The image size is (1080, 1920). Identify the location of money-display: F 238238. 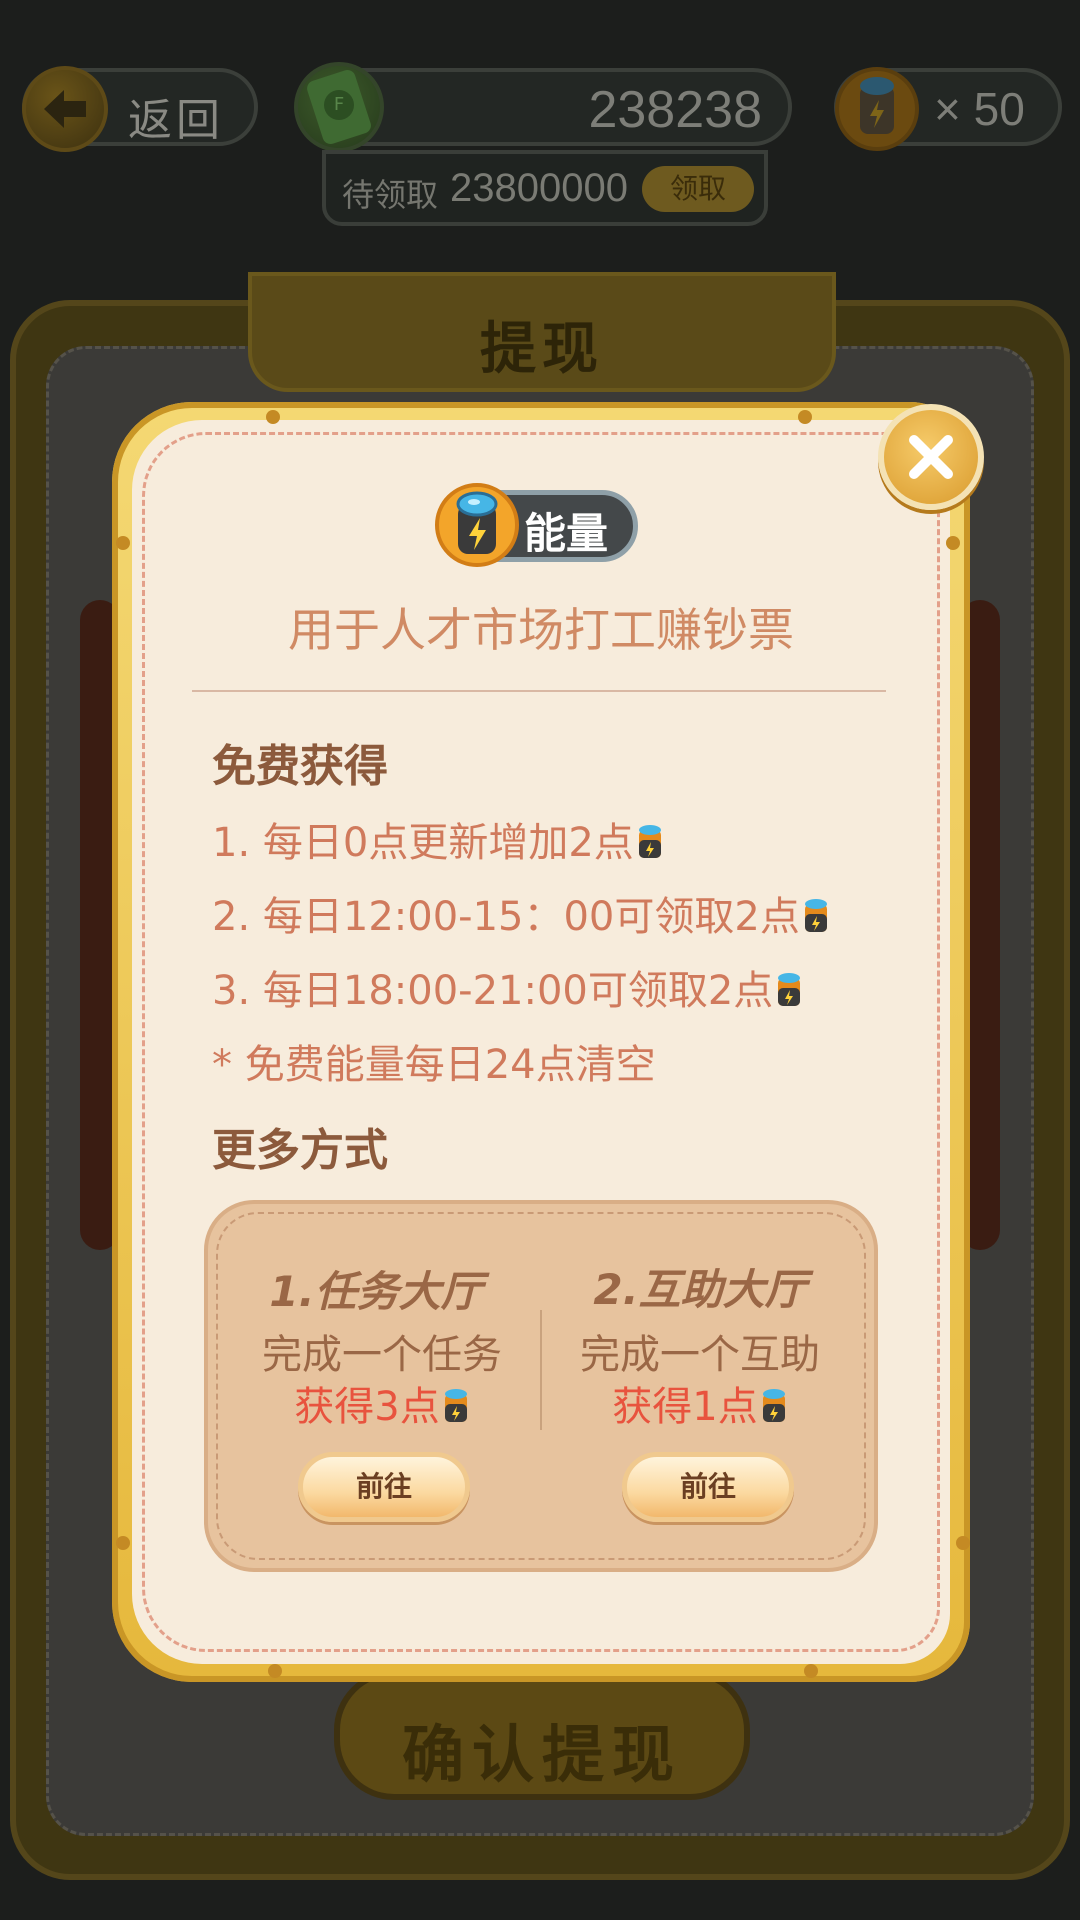
(543, 107).